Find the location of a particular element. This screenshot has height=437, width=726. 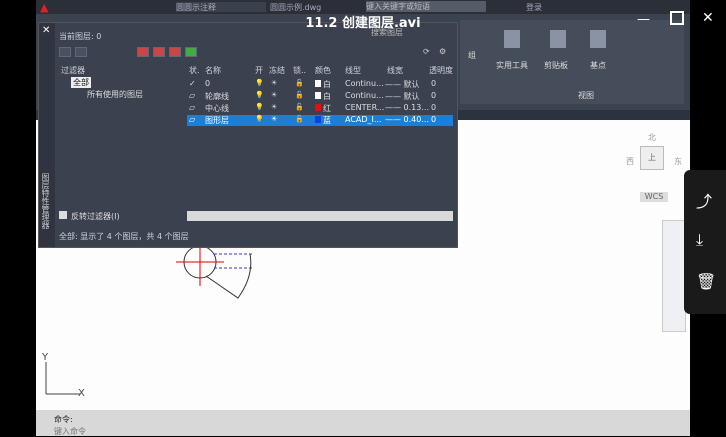

status-text: 全部: 显示了 4 个图层，共 4 个图层 is located at coordinates (124, 236).